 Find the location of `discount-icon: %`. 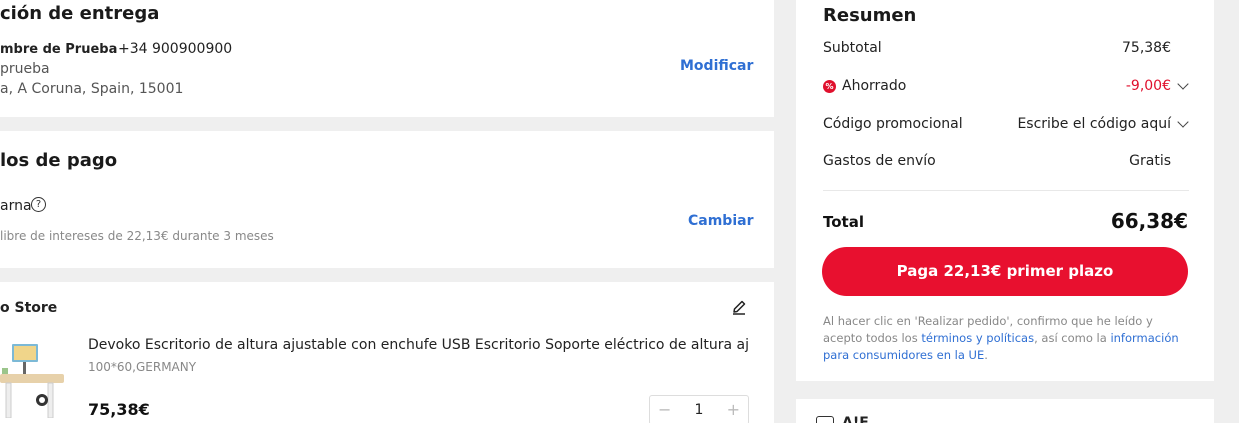

discount-icon: % is located at coordinates (829, 86).